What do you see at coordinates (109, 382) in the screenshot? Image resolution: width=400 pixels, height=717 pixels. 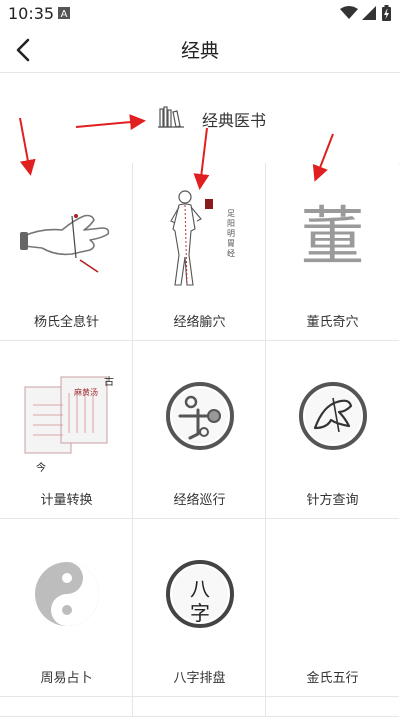 I see `tag-old-text: 古` at bounding box center [109, 382].